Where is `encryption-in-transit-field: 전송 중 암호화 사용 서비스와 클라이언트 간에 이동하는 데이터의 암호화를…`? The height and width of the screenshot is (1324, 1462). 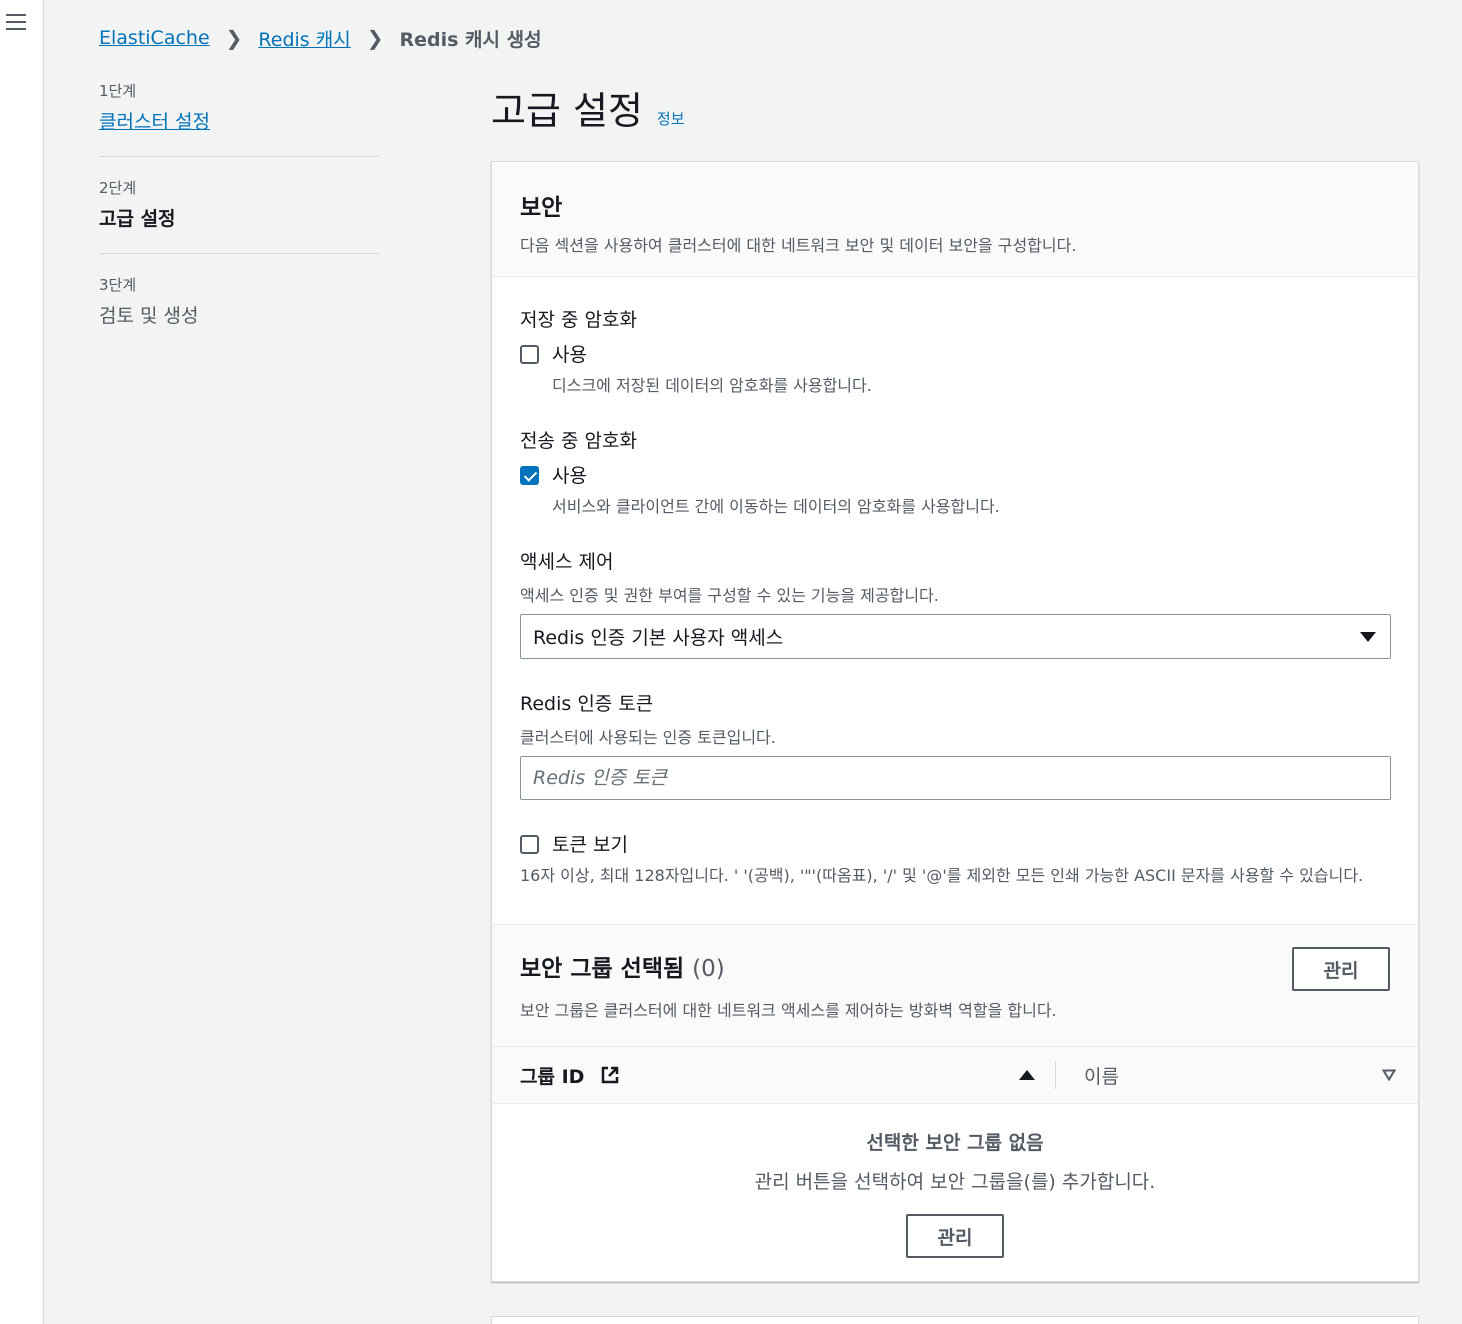 encryption-in-transit-field: 전송 중 암호화 사용 서비스와 클라이언트 간에 이동하는 데이터의 암호화를… is located at coordinates (955, 471).